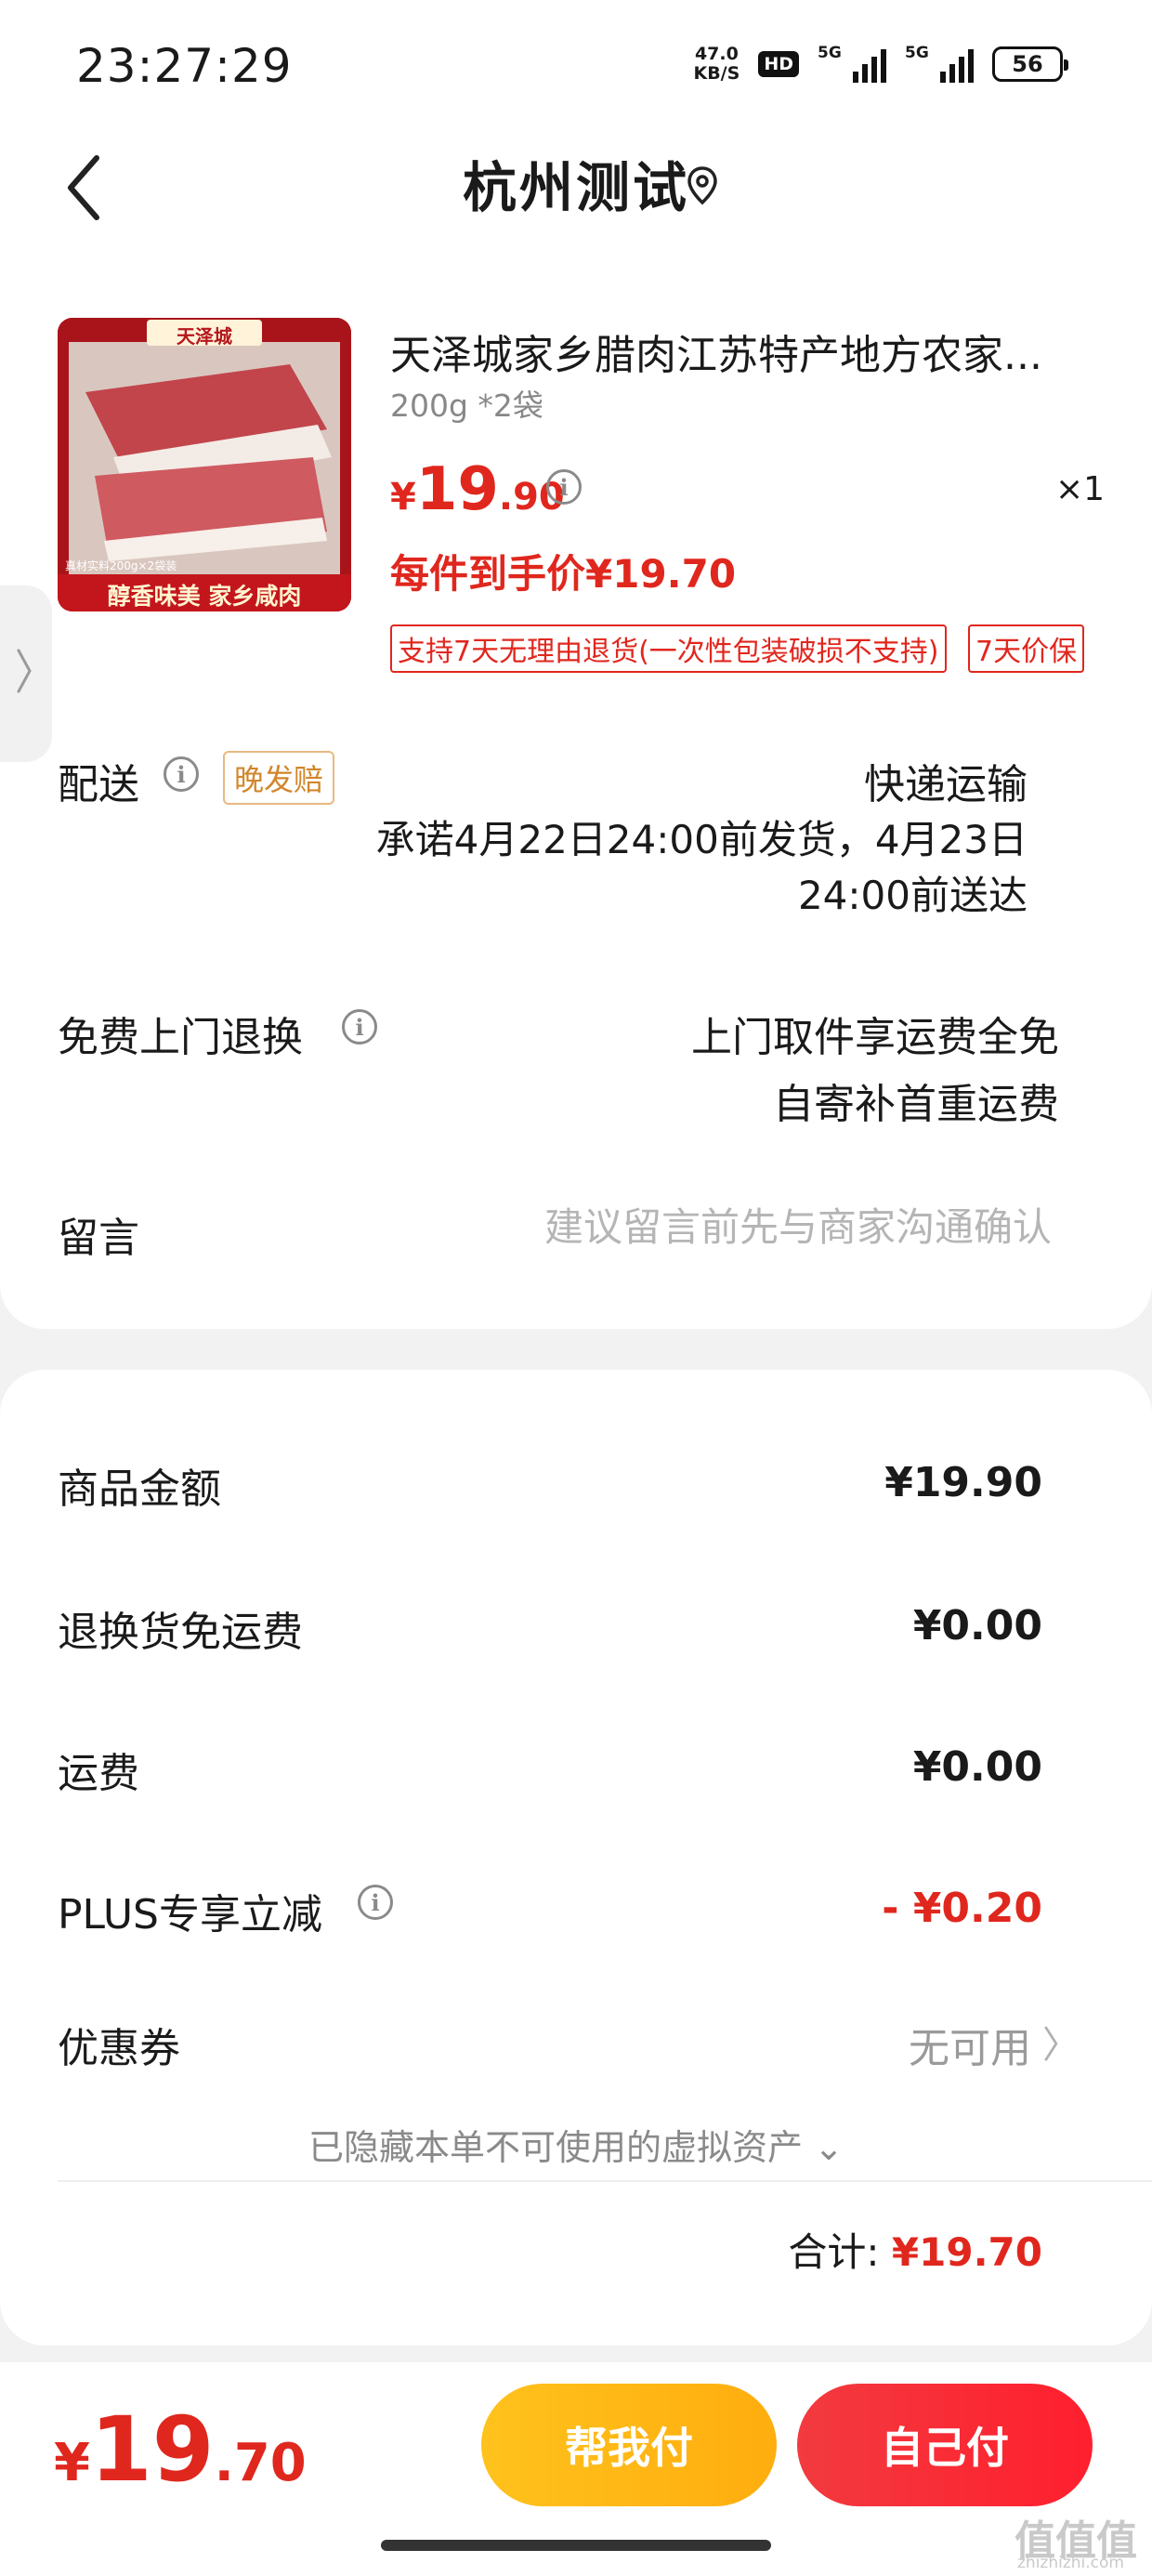  Describe the element at coordinates (184, 66) in the screenshot. I see `status-time: 23:27:29` at that location.